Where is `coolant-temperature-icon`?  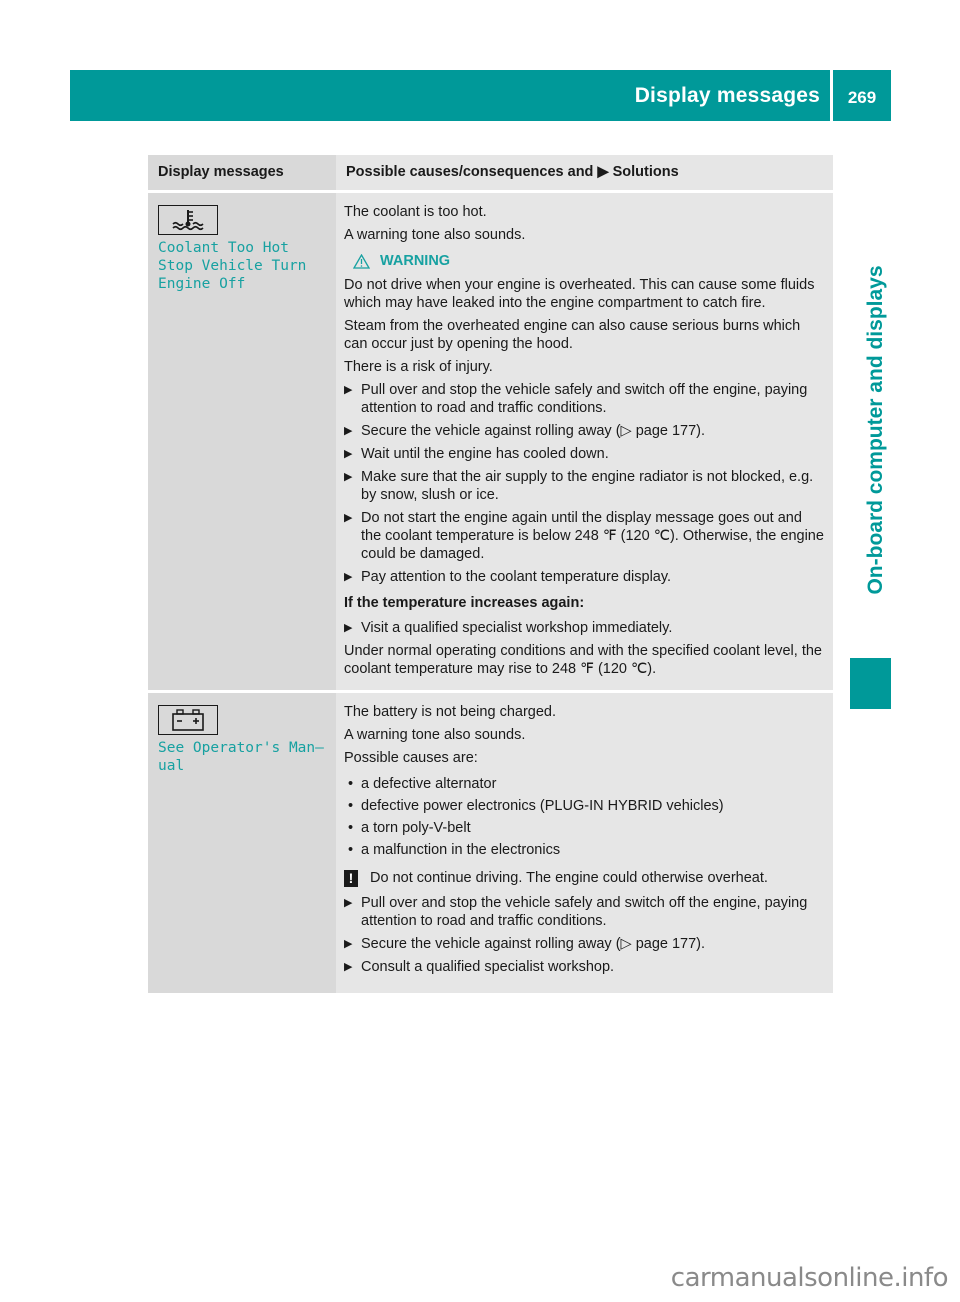 coolant-temperature-icon is located at coordinates (188, 220).